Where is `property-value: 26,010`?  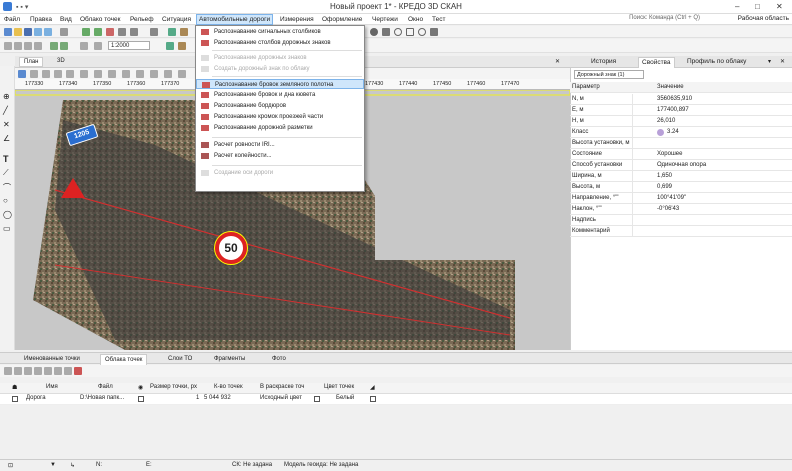 property-value: 26,010 is located at coordinates (666, 121).